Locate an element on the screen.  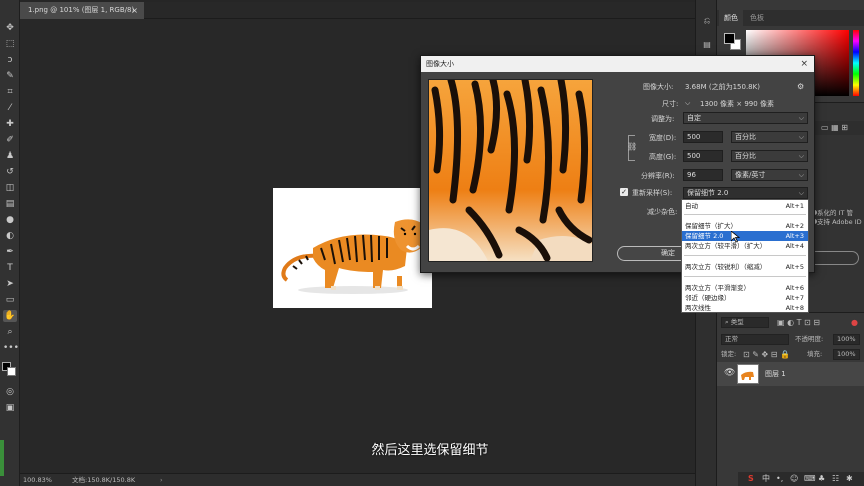
skin-icon: ♣ is located at coordinates (821, 479).